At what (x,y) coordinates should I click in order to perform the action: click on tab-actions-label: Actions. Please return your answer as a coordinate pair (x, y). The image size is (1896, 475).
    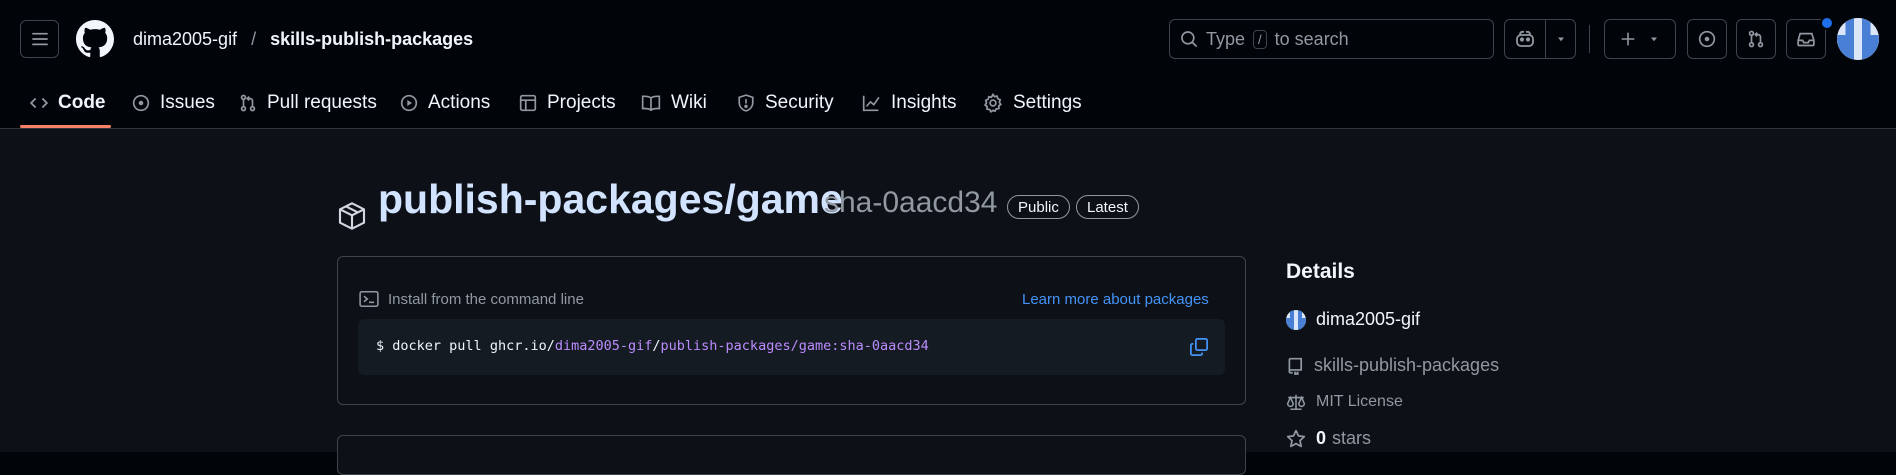
    Looking at the image, I should click on (459, 102).